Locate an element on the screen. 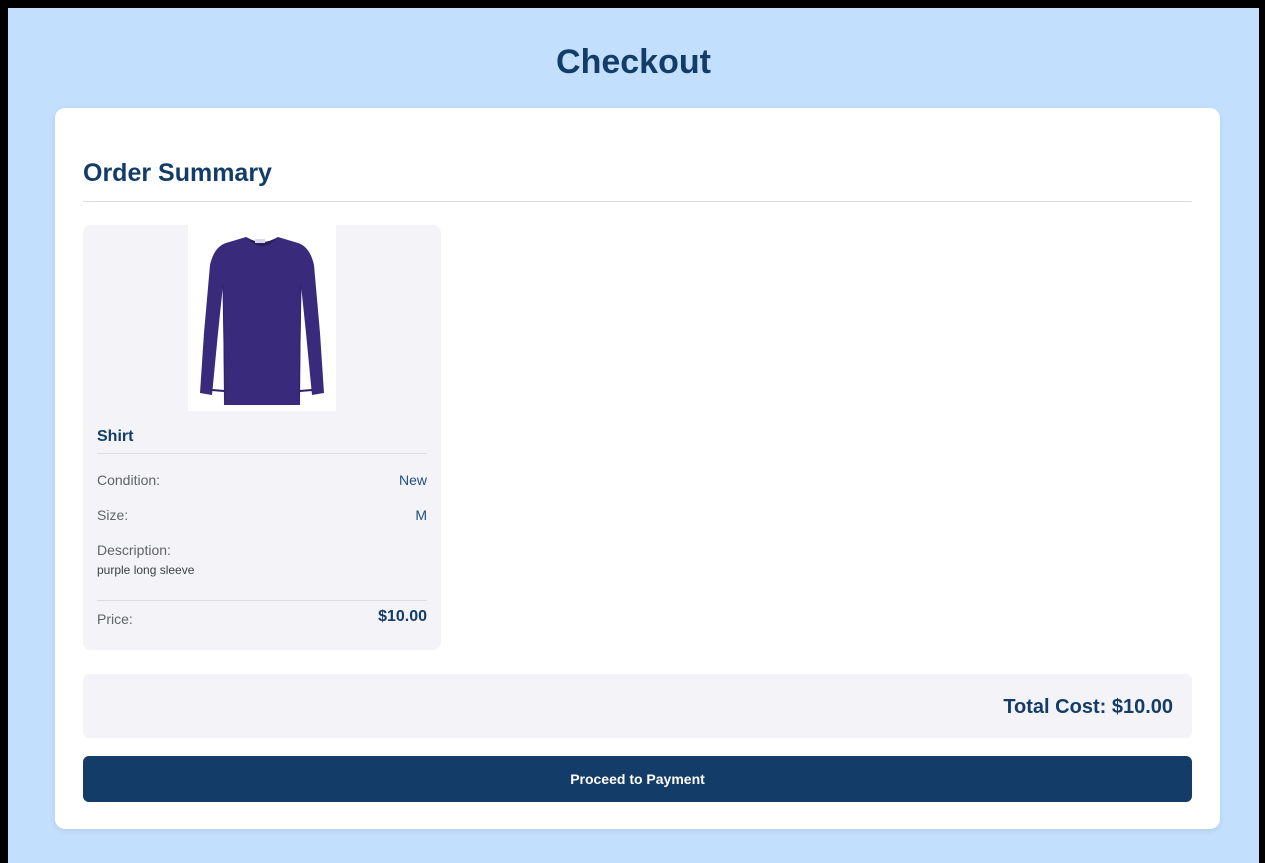  proceed-to-payment-button: Proceed to Payment is located at coordinates (637, 779).